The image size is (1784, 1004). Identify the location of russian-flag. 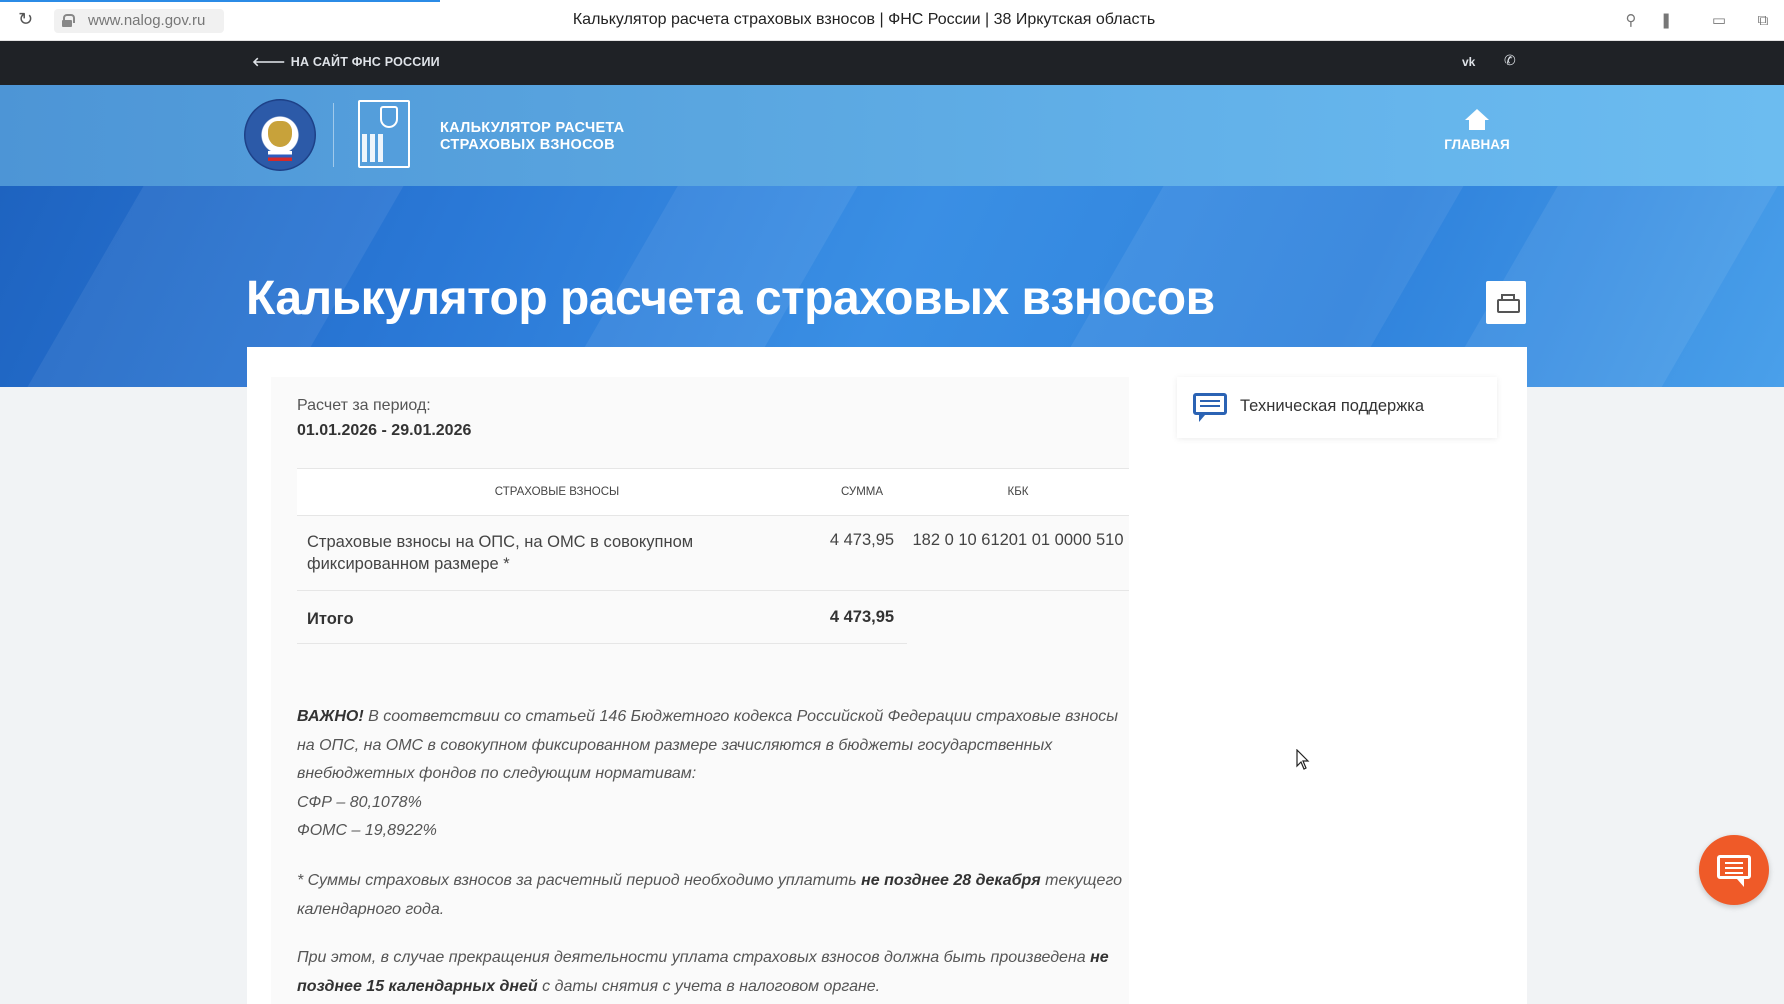
(280, 156).